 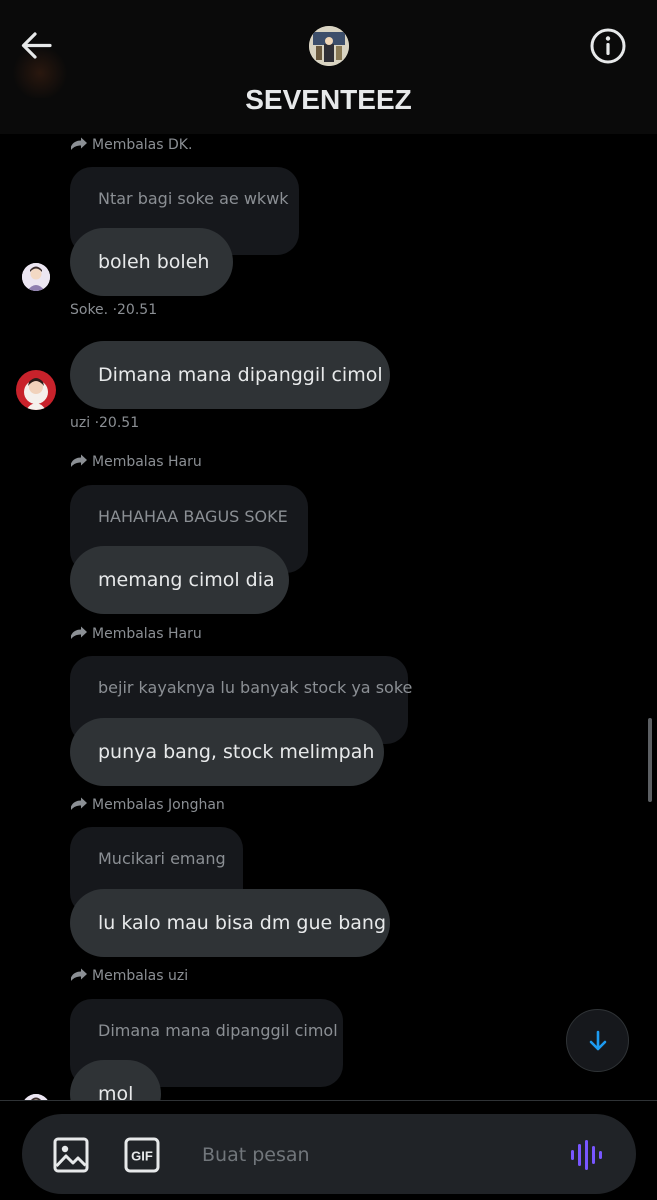 I want to click on reply-indicator: Membalas DK., so click(x=131, y=145).